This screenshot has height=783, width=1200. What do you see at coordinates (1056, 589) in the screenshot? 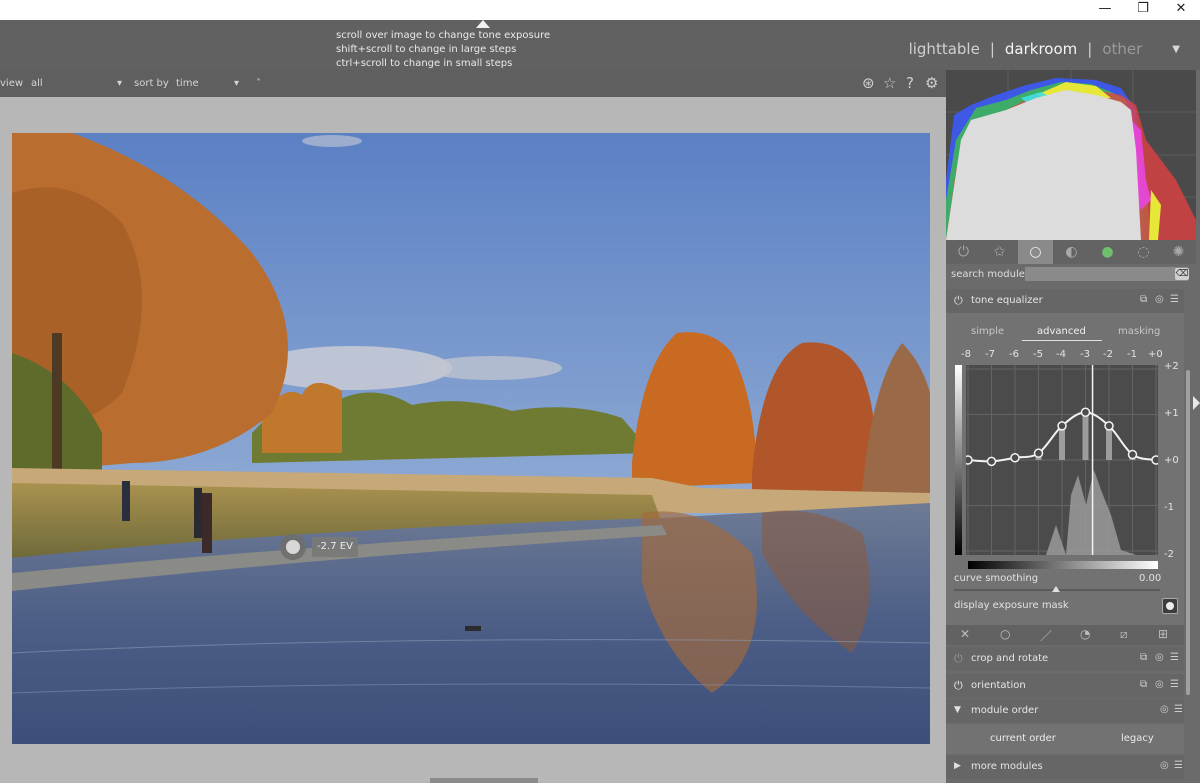
I see `slider-thumb-icon` at bounding box center [1056, 589].